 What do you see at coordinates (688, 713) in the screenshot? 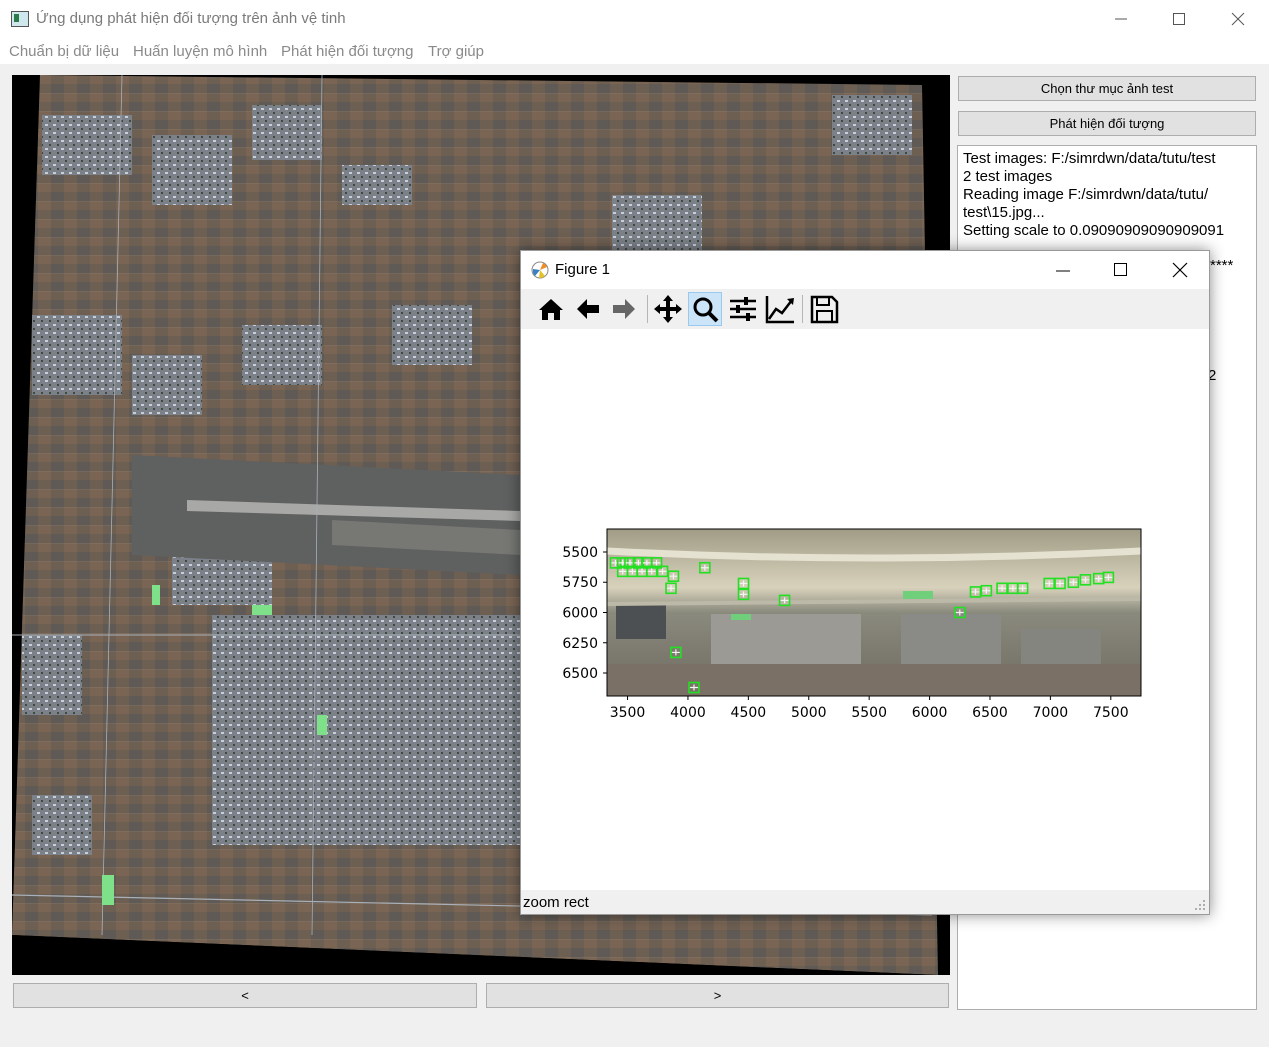
I see `x-tick-label: 4000` at bounding box center [688, 713].